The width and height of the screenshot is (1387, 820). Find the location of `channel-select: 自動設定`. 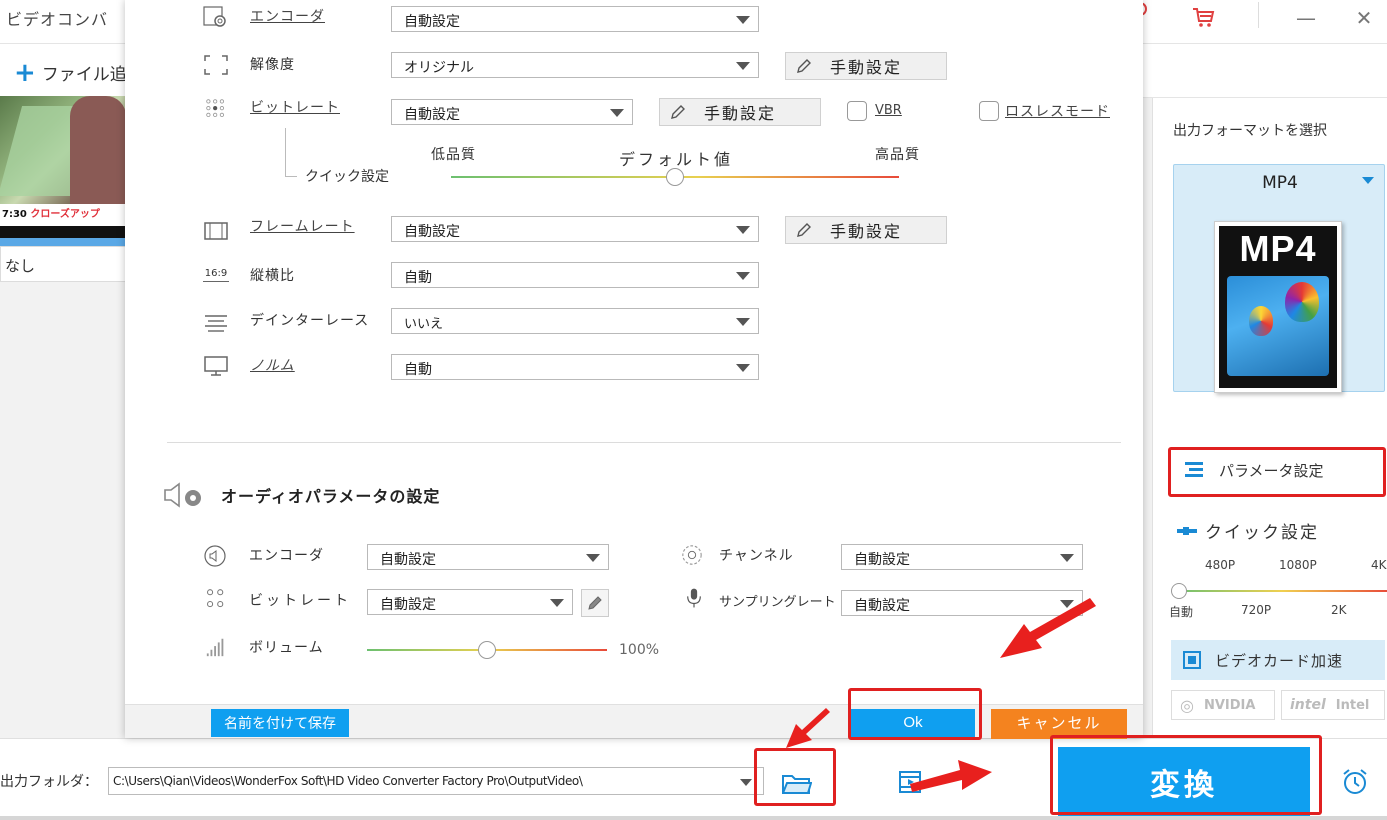

channel-select: 自動設定 is located at coordinates (962, 557).